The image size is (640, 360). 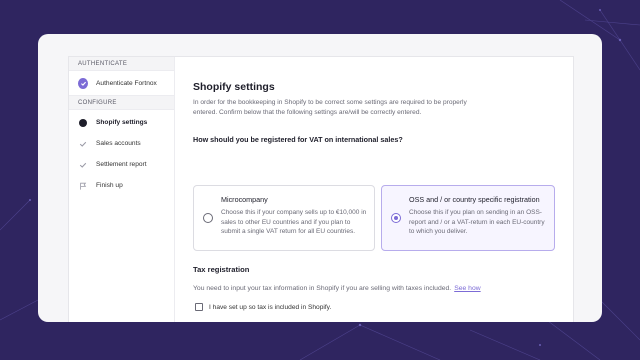 I want to click on sidebar-item-finish-up: Finish up, so click(x=121, y=185).